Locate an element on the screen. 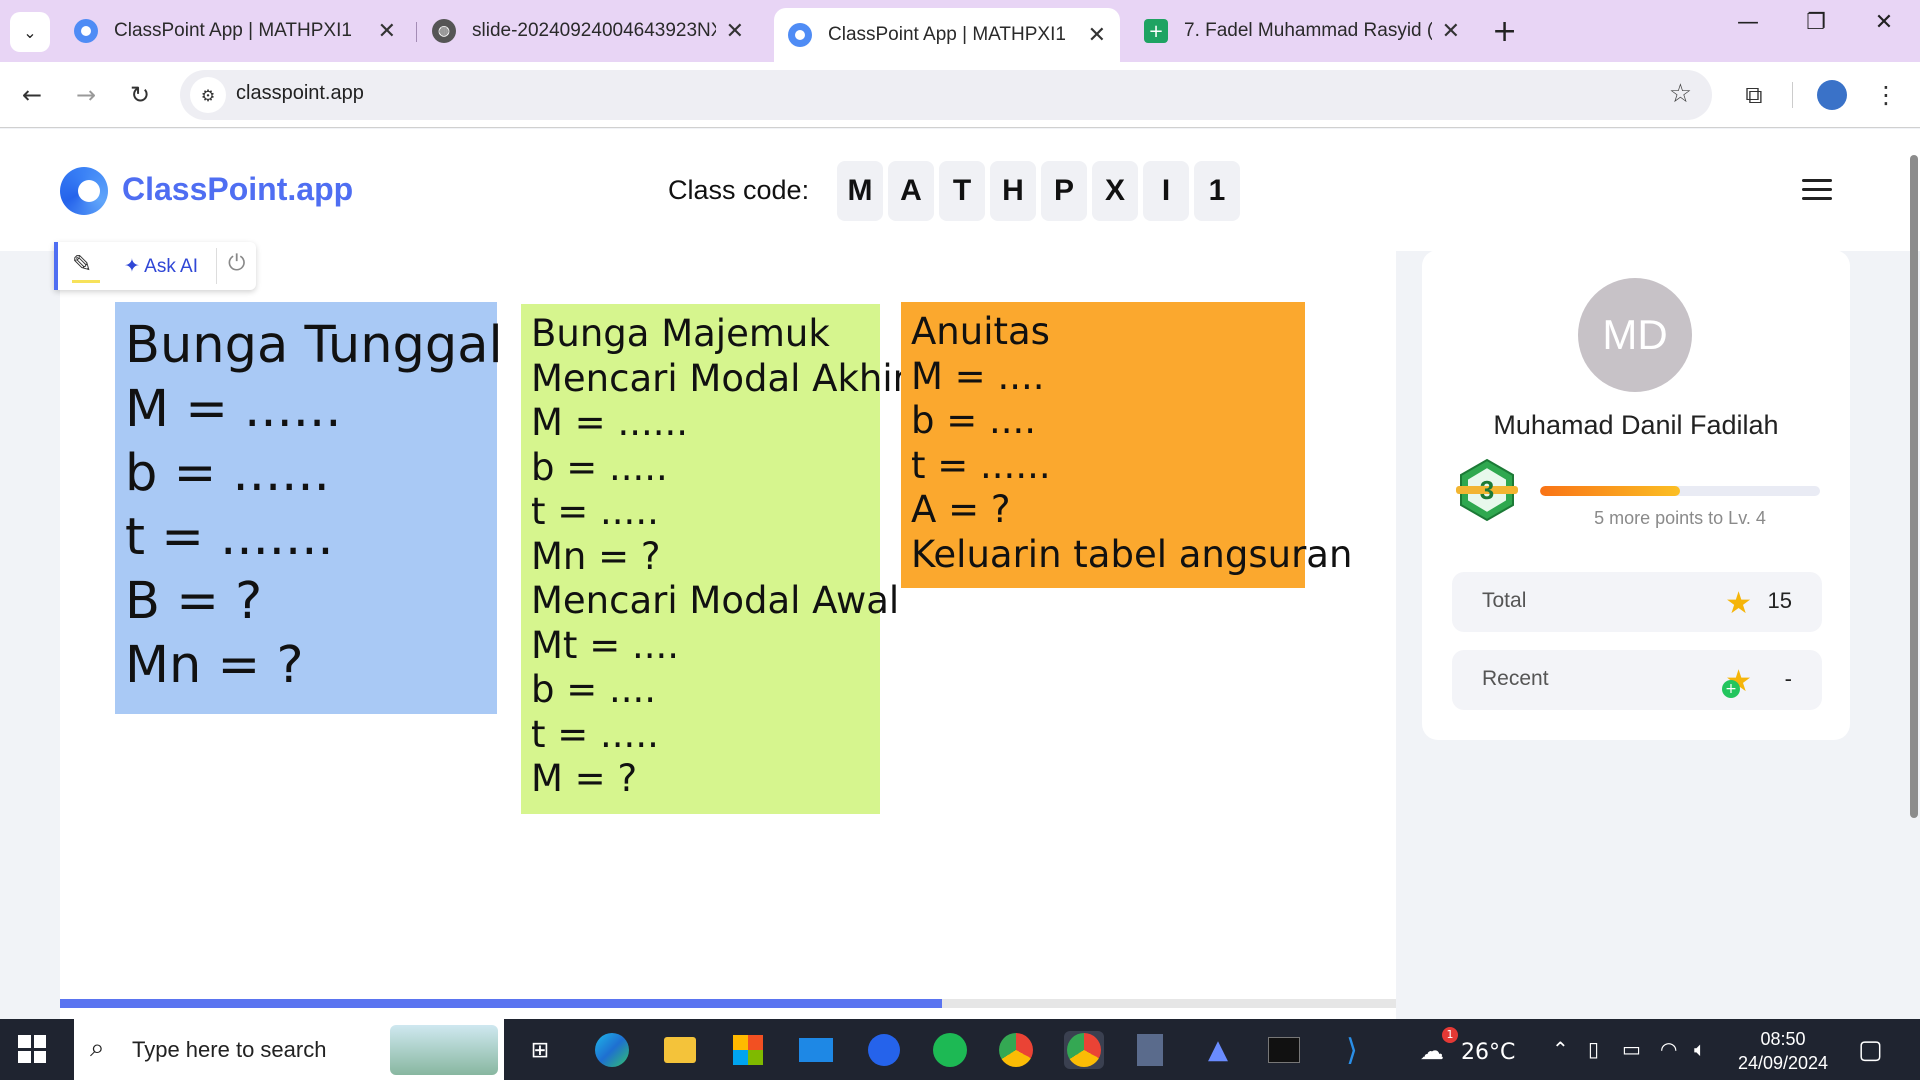 This screenshot has width=1920, height=1080. class-code-char: X is located at coordinates (1115, 191).